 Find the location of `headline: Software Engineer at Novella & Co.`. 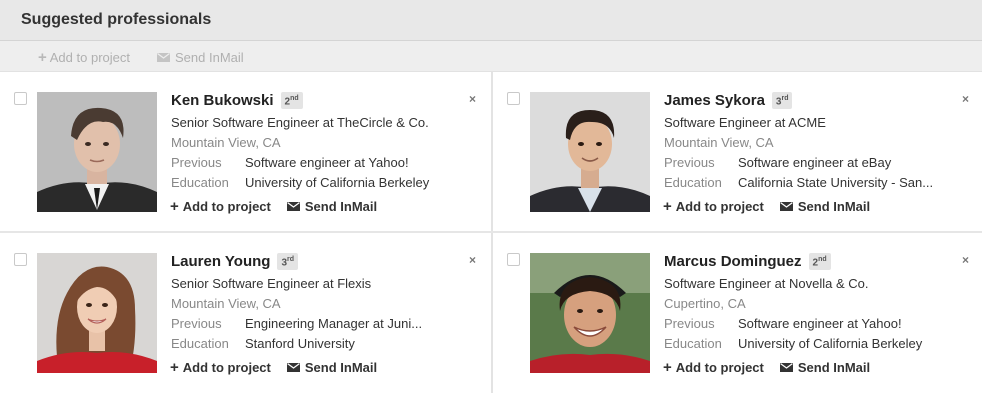

headline: Software Engineer at Novella & Co. is located at coordinates (766, 283).